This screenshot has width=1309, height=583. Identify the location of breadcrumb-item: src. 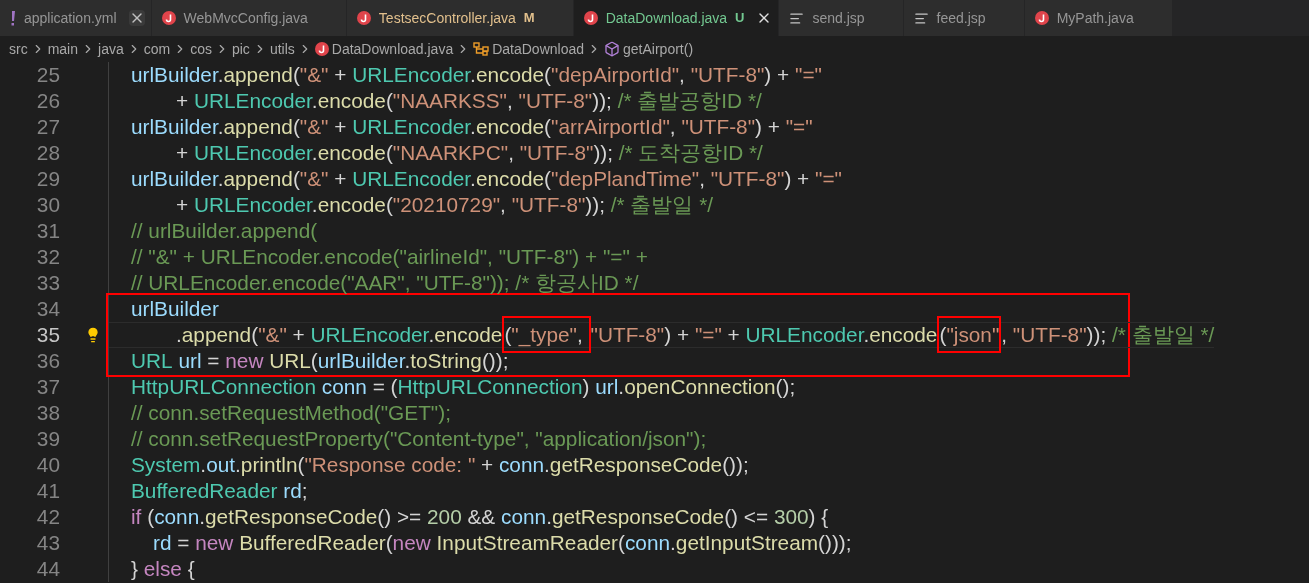
(18, 49).